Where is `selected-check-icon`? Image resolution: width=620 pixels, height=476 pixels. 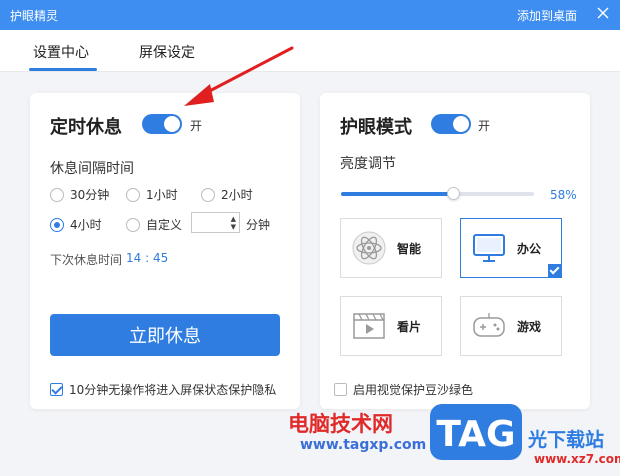 selected-check-icon is located at coordinates (555, 271).